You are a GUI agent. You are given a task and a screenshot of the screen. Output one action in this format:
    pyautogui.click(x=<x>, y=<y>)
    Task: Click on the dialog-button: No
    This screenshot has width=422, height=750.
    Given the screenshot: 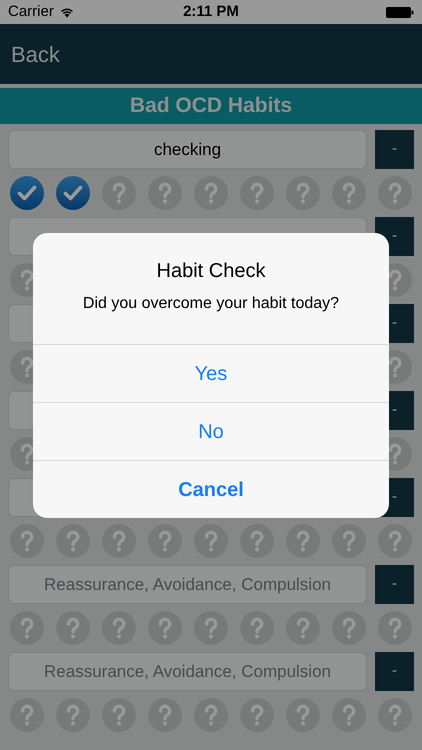 What is the action you would take?
    pyautogui.click(x=211, y=431)
    